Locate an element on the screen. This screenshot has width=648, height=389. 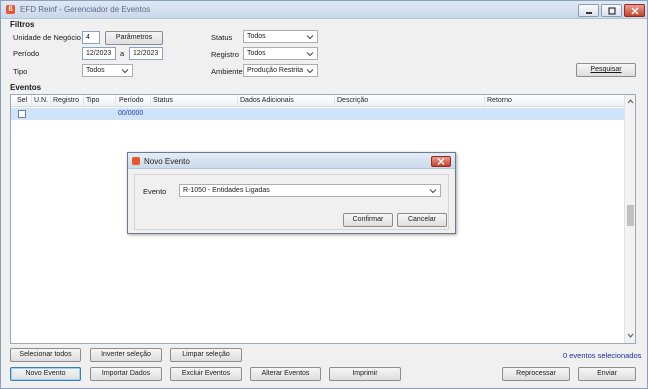
alterar-eventos-button: Alterar Eventos is located at coordinates (285, 374).